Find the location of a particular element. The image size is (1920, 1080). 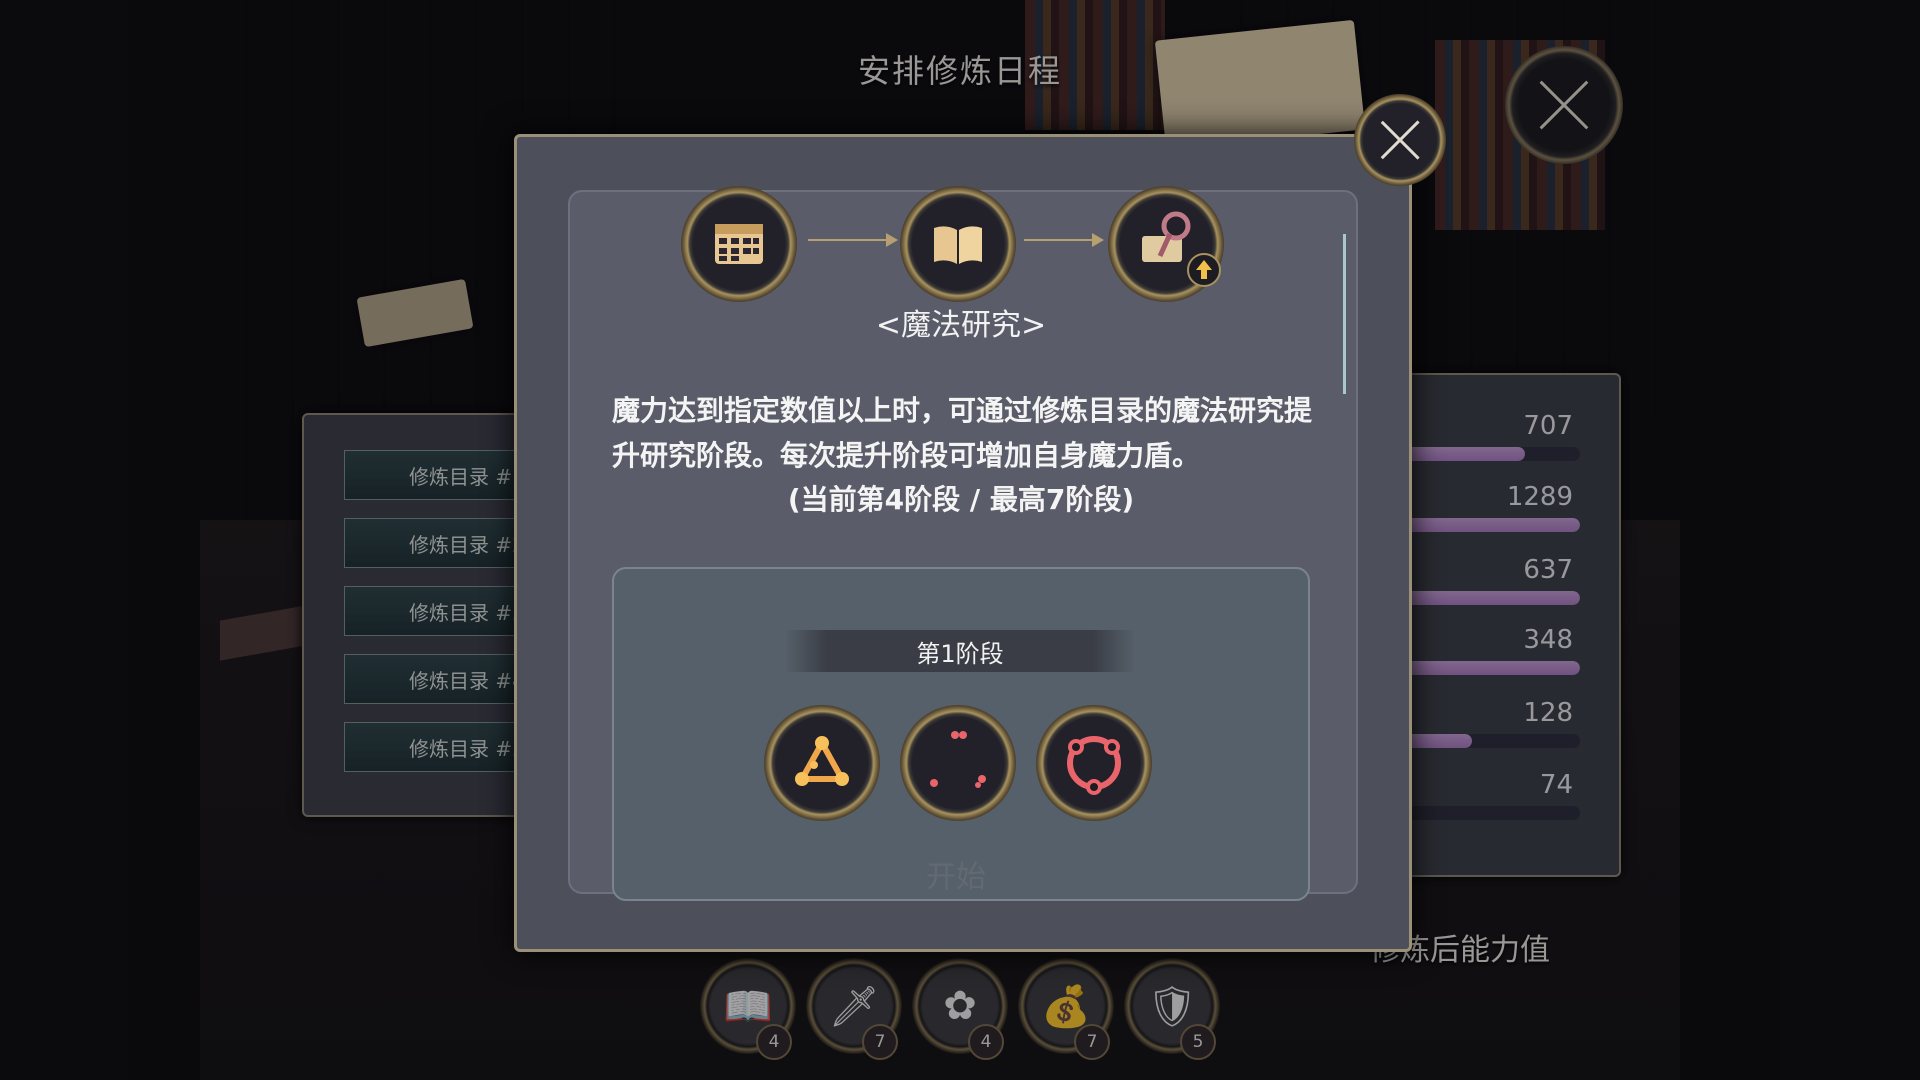

open-book-icon is located at coordinates (958, 245).